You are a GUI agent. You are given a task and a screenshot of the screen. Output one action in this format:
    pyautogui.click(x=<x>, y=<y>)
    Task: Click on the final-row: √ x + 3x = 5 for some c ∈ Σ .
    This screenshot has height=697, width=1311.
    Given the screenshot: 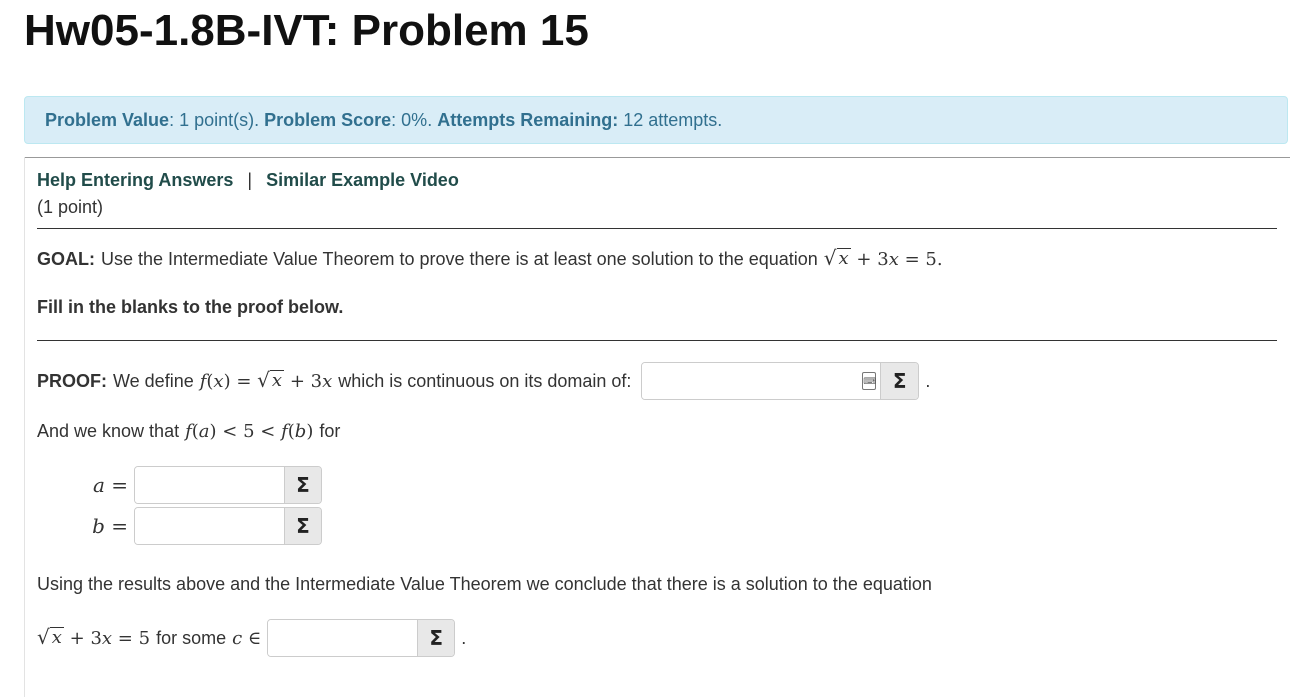 What is the action you would take?
    pyautogui.click(x=251, y=638)
    